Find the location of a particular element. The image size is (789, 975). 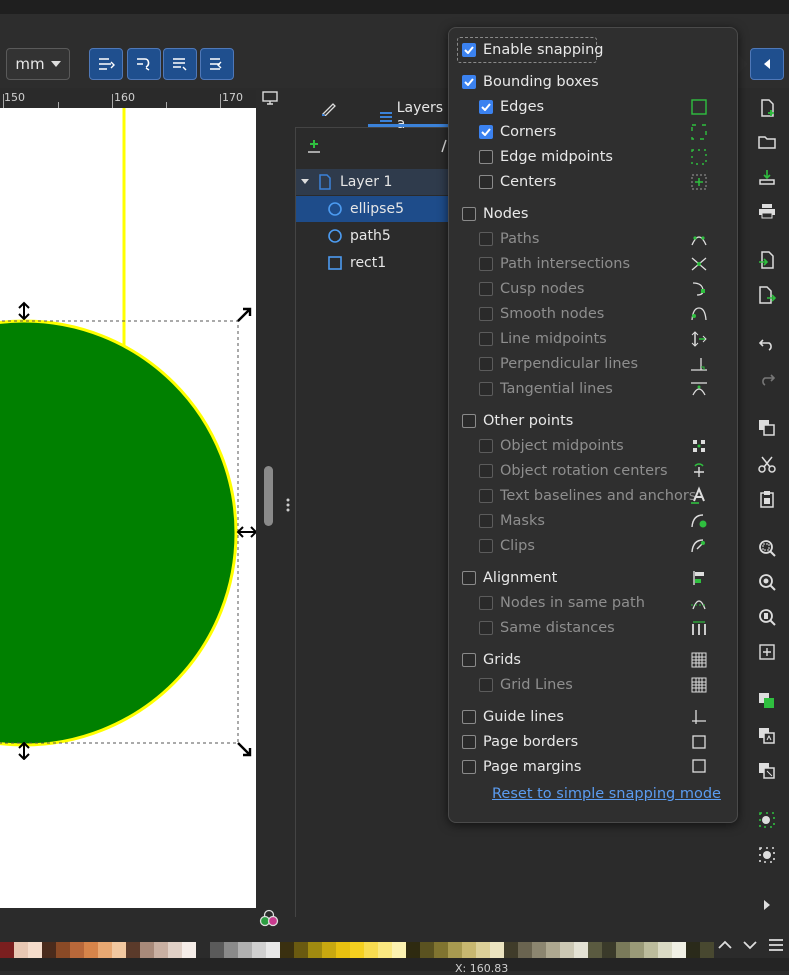

grids-option: Grids is located at coordinates (491, 660).